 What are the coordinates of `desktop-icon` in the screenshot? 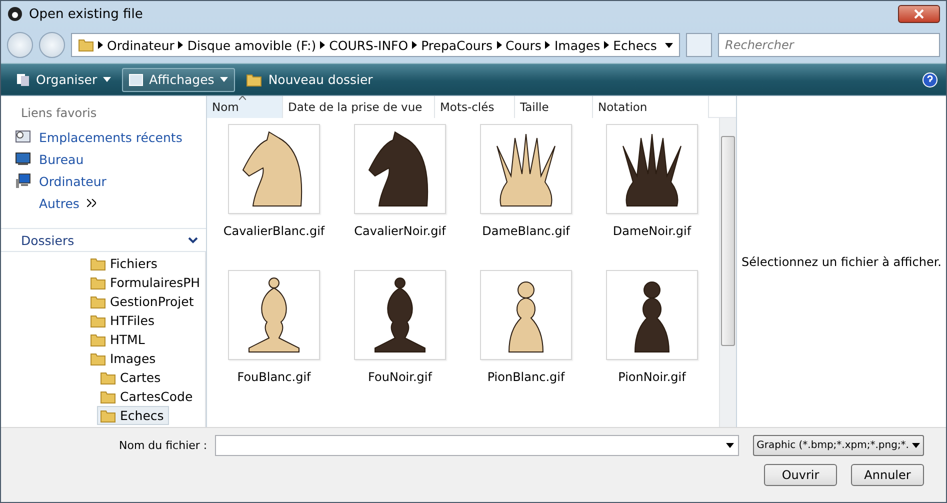 It's located at (23, 159).